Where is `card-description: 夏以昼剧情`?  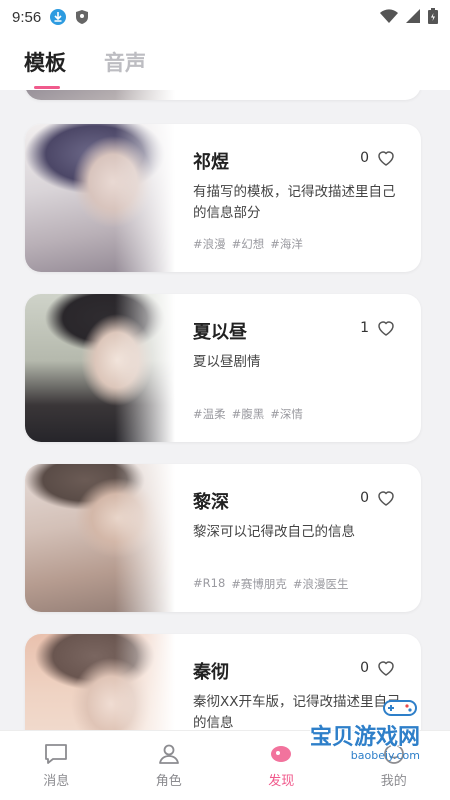
card-description: 夏以昼剧情 is located at coordinates (227, 362).